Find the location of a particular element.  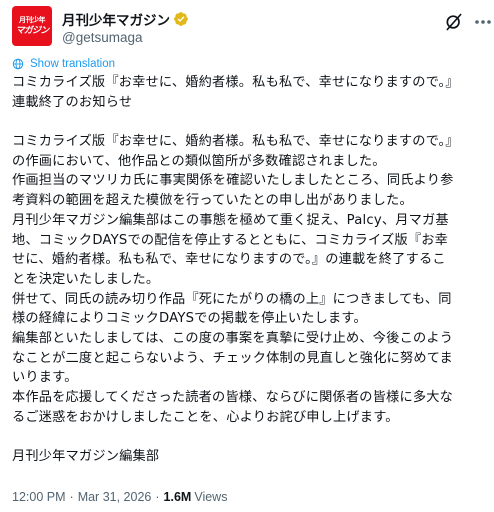

post-text-line: るご迷惑をおかけしましたことを、心よりお詫び申し上げます。 is located at coordinates (205, 417).